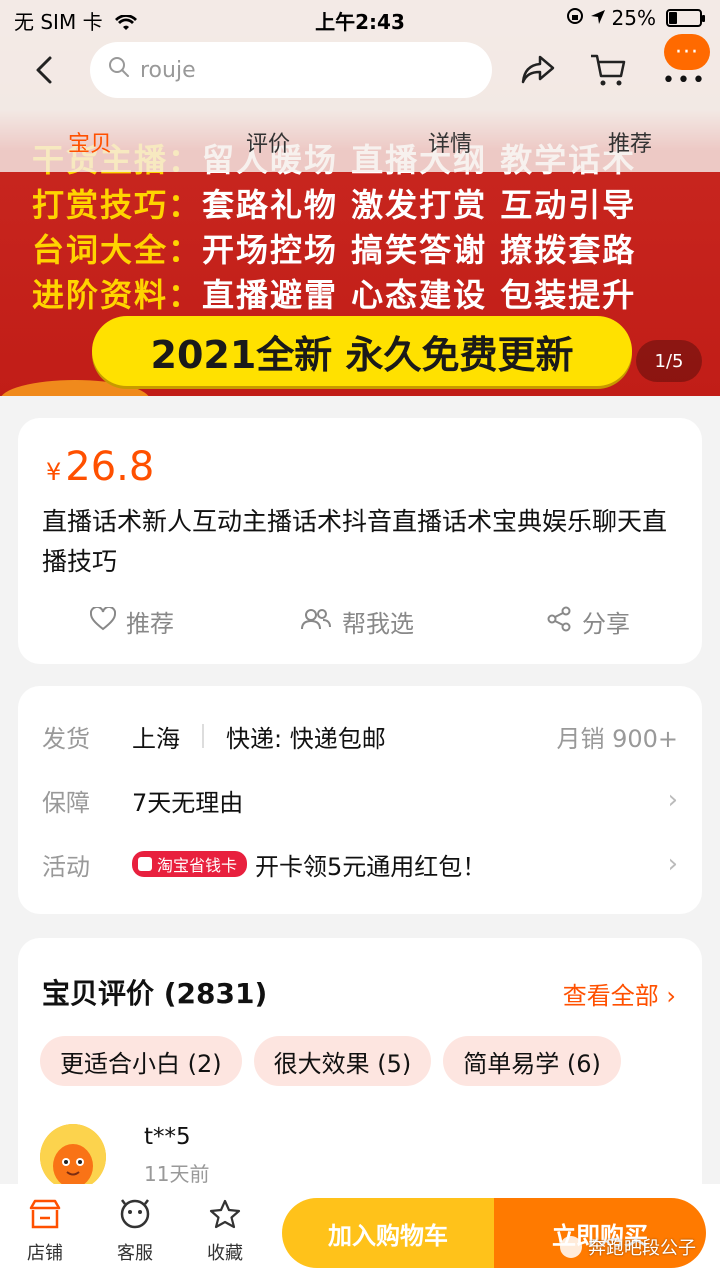  Describe the element at coordinates (575, 18) in the screenshot. I see `orientation-lock-icon` at that location.